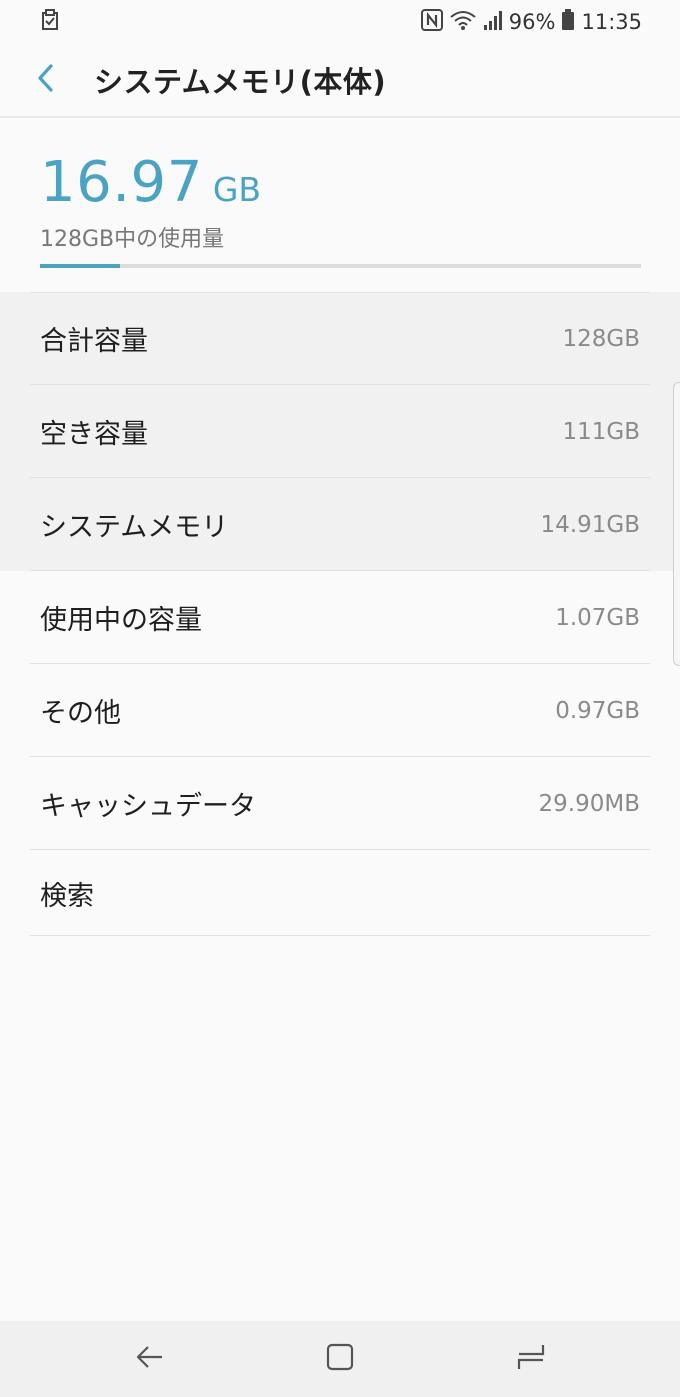 This screenshot has width=680, height=1397. What do you see at coordinates (67, 896) in the screenshot?
I see `list-item-label: 検索` at bounding box center [67, 896].